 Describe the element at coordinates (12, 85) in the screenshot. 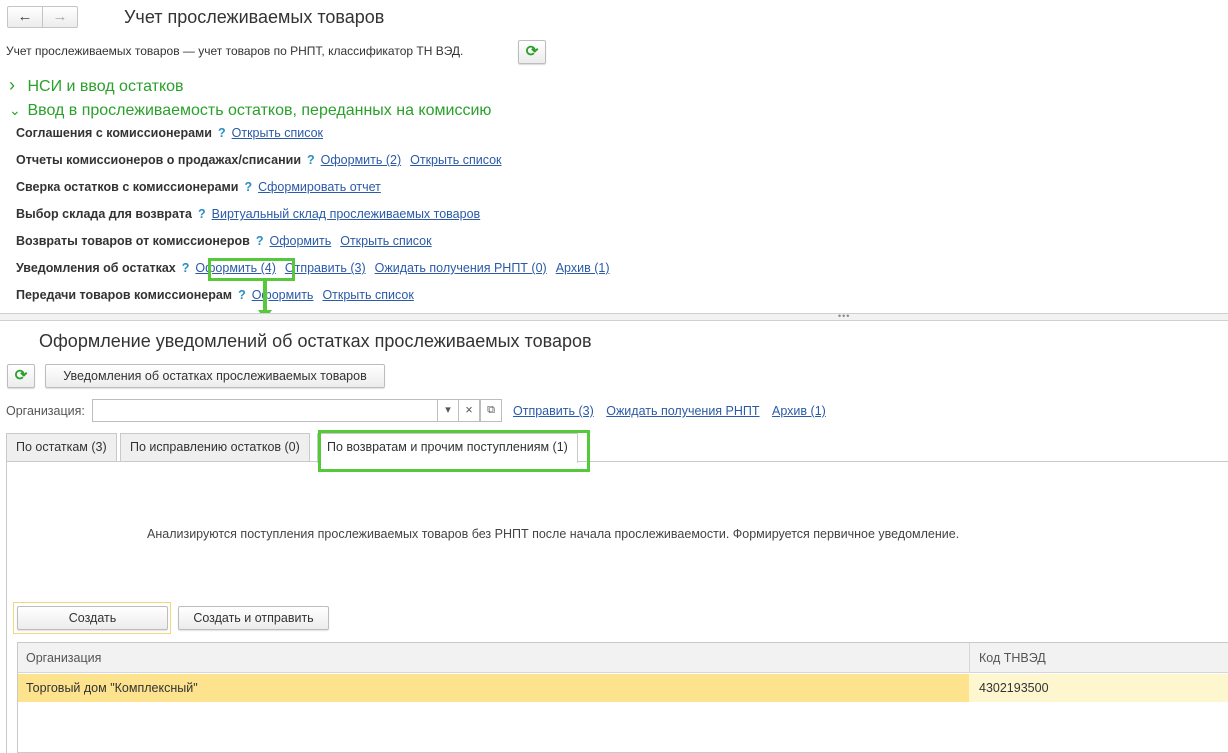

I see `chevron-right-icon: ›` at that location.